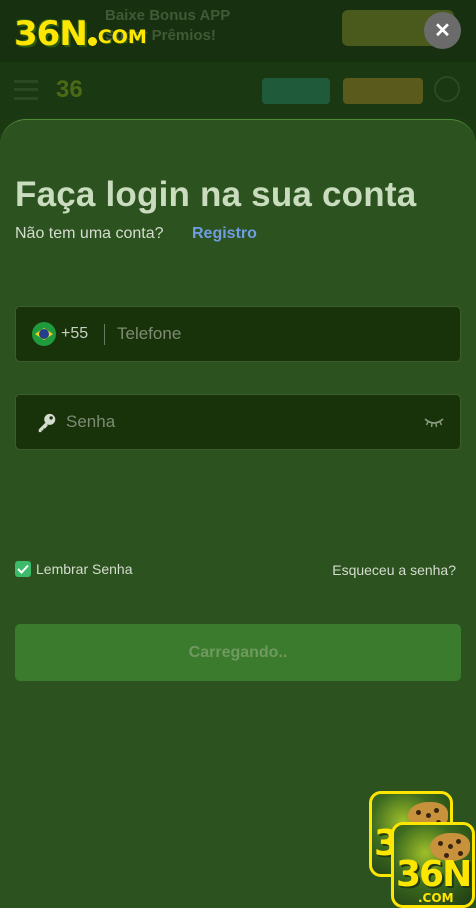 The width and height of the screenshot is (476, 908). Describe the element at coordinates (216, 194) in the screenshot. I see `page-title: Faça login na sua conta` at that location.